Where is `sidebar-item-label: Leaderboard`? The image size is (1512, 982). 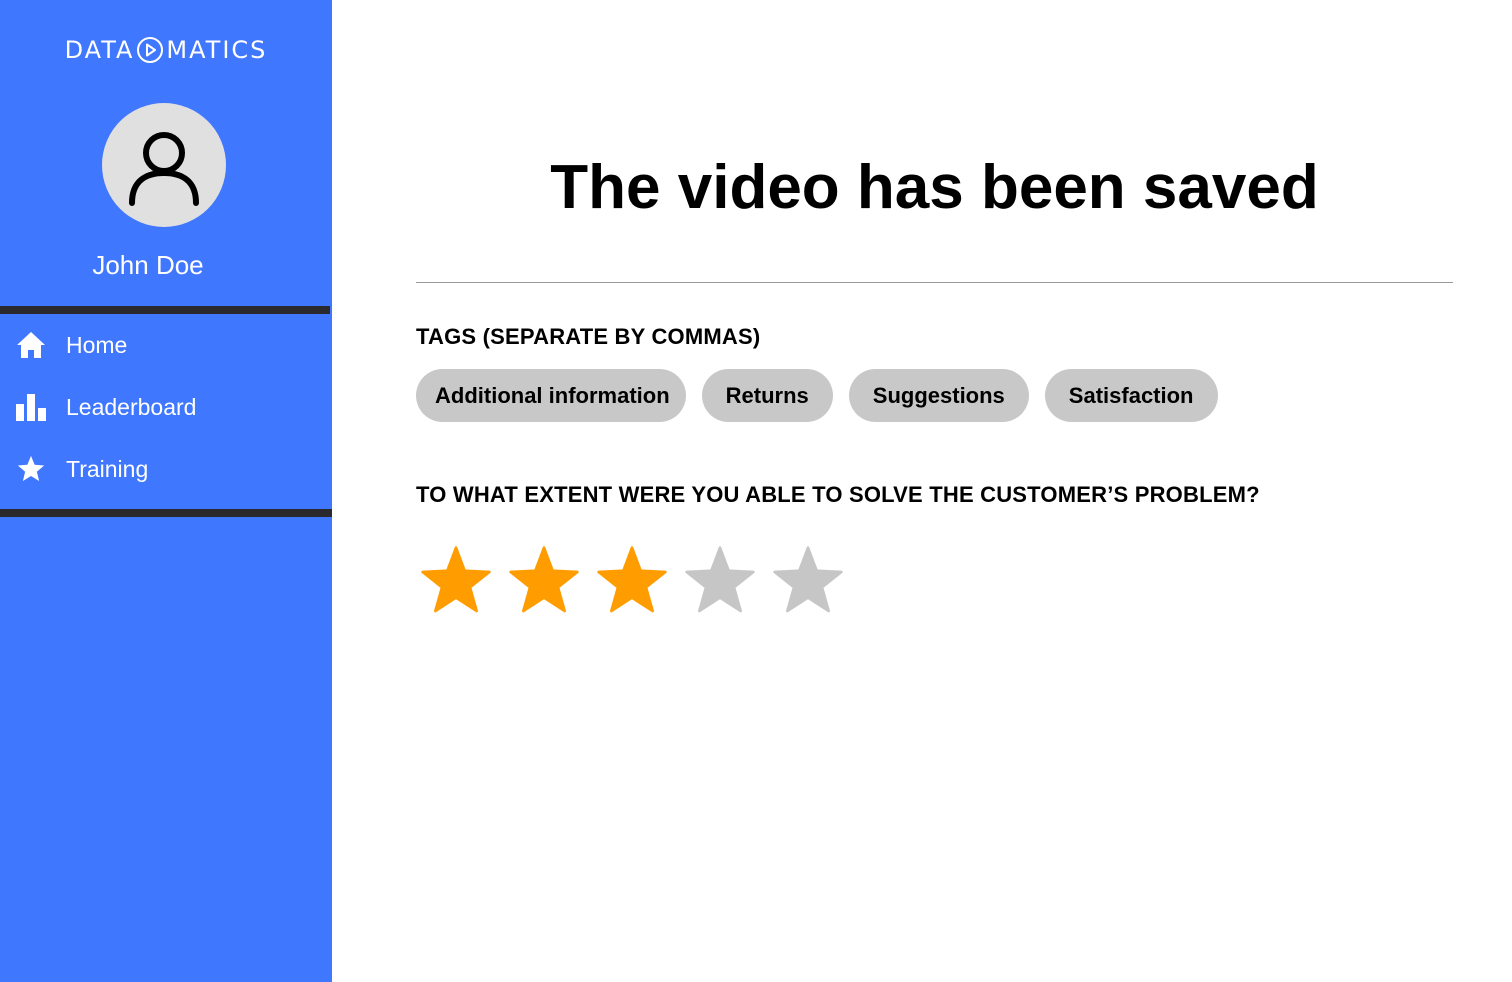
sidebar-item-label: Leaderboard is located at coordinates (131, 406).